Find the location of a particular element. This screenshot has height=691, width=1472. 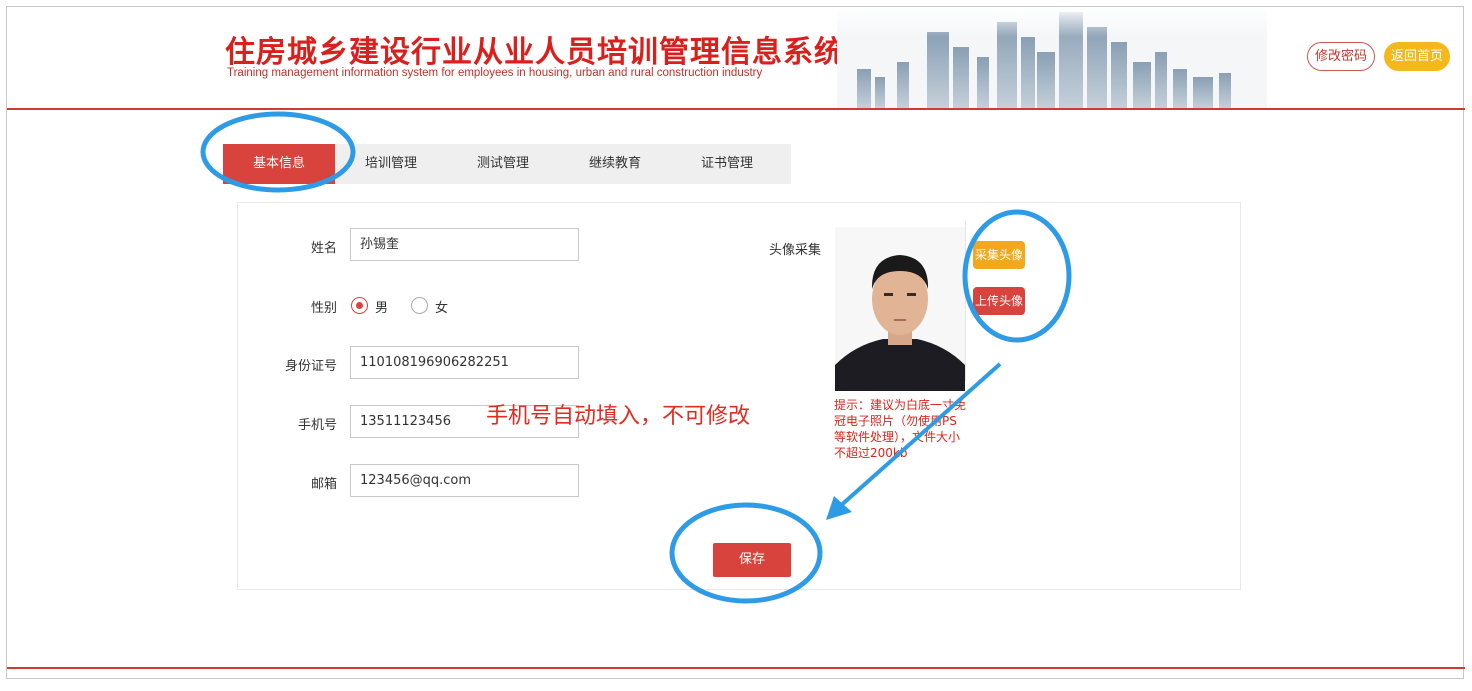

header-divider is located at coordinates (736, 109).